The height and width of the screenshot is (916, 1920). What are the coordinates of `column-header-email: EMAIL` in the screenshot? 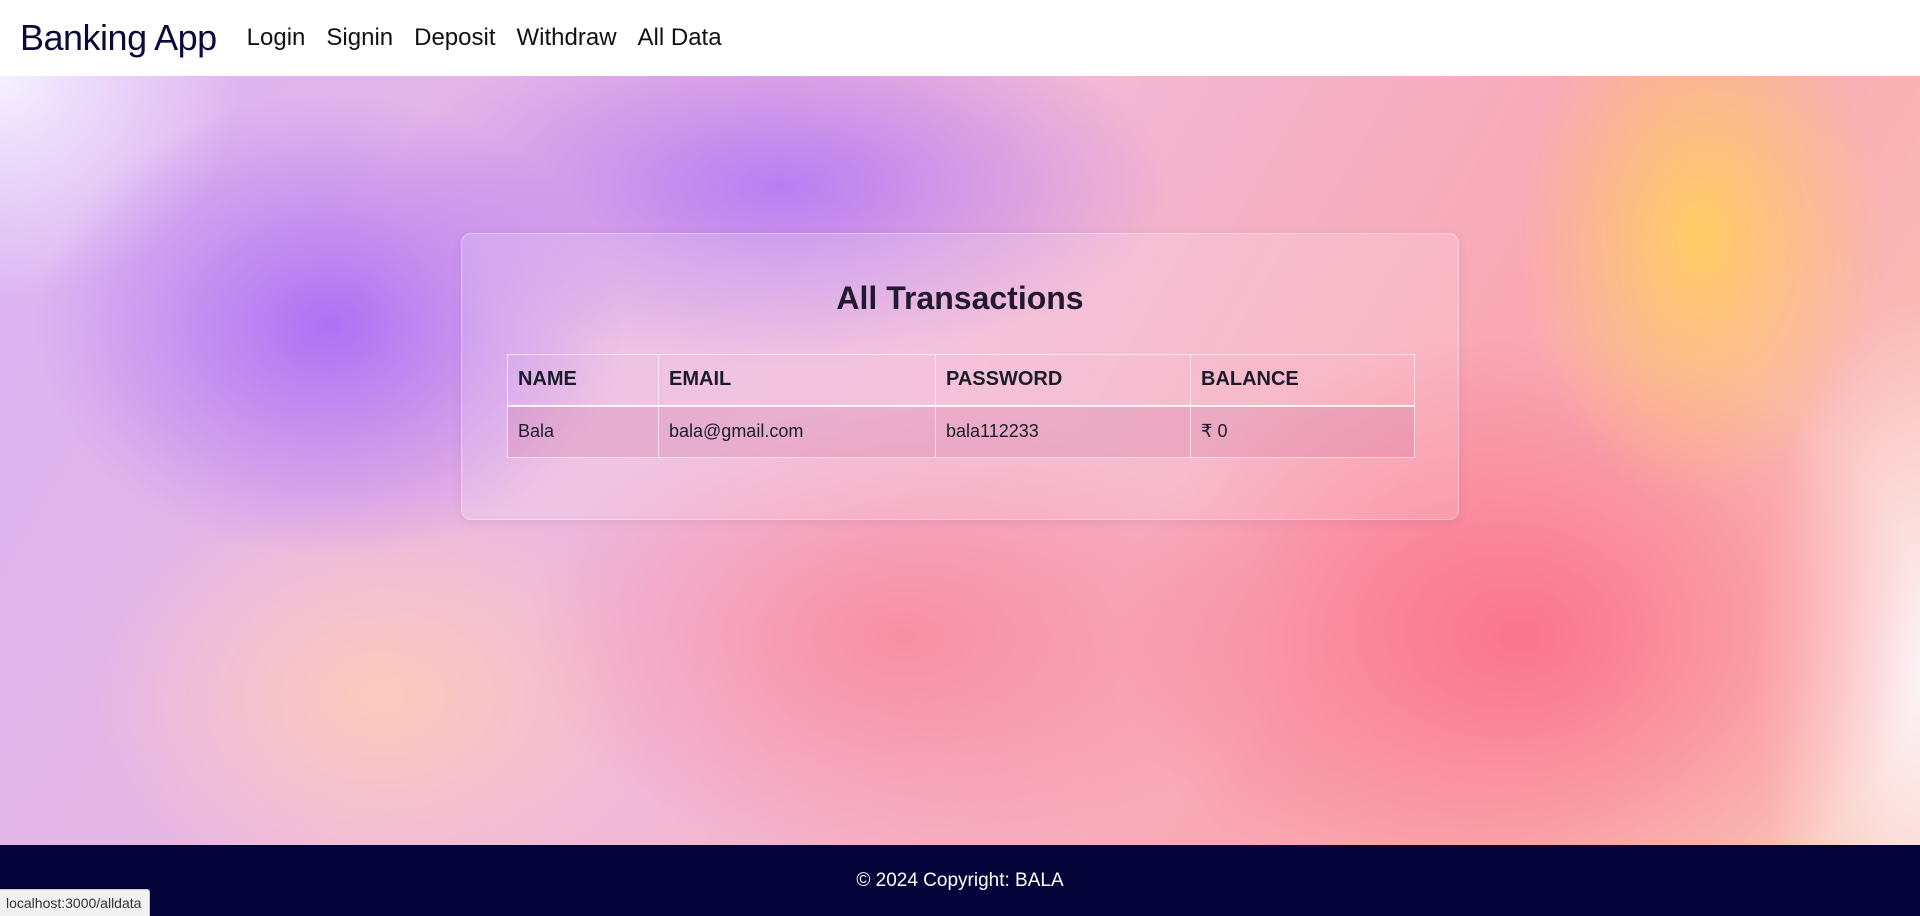 It's located at (797, 380).